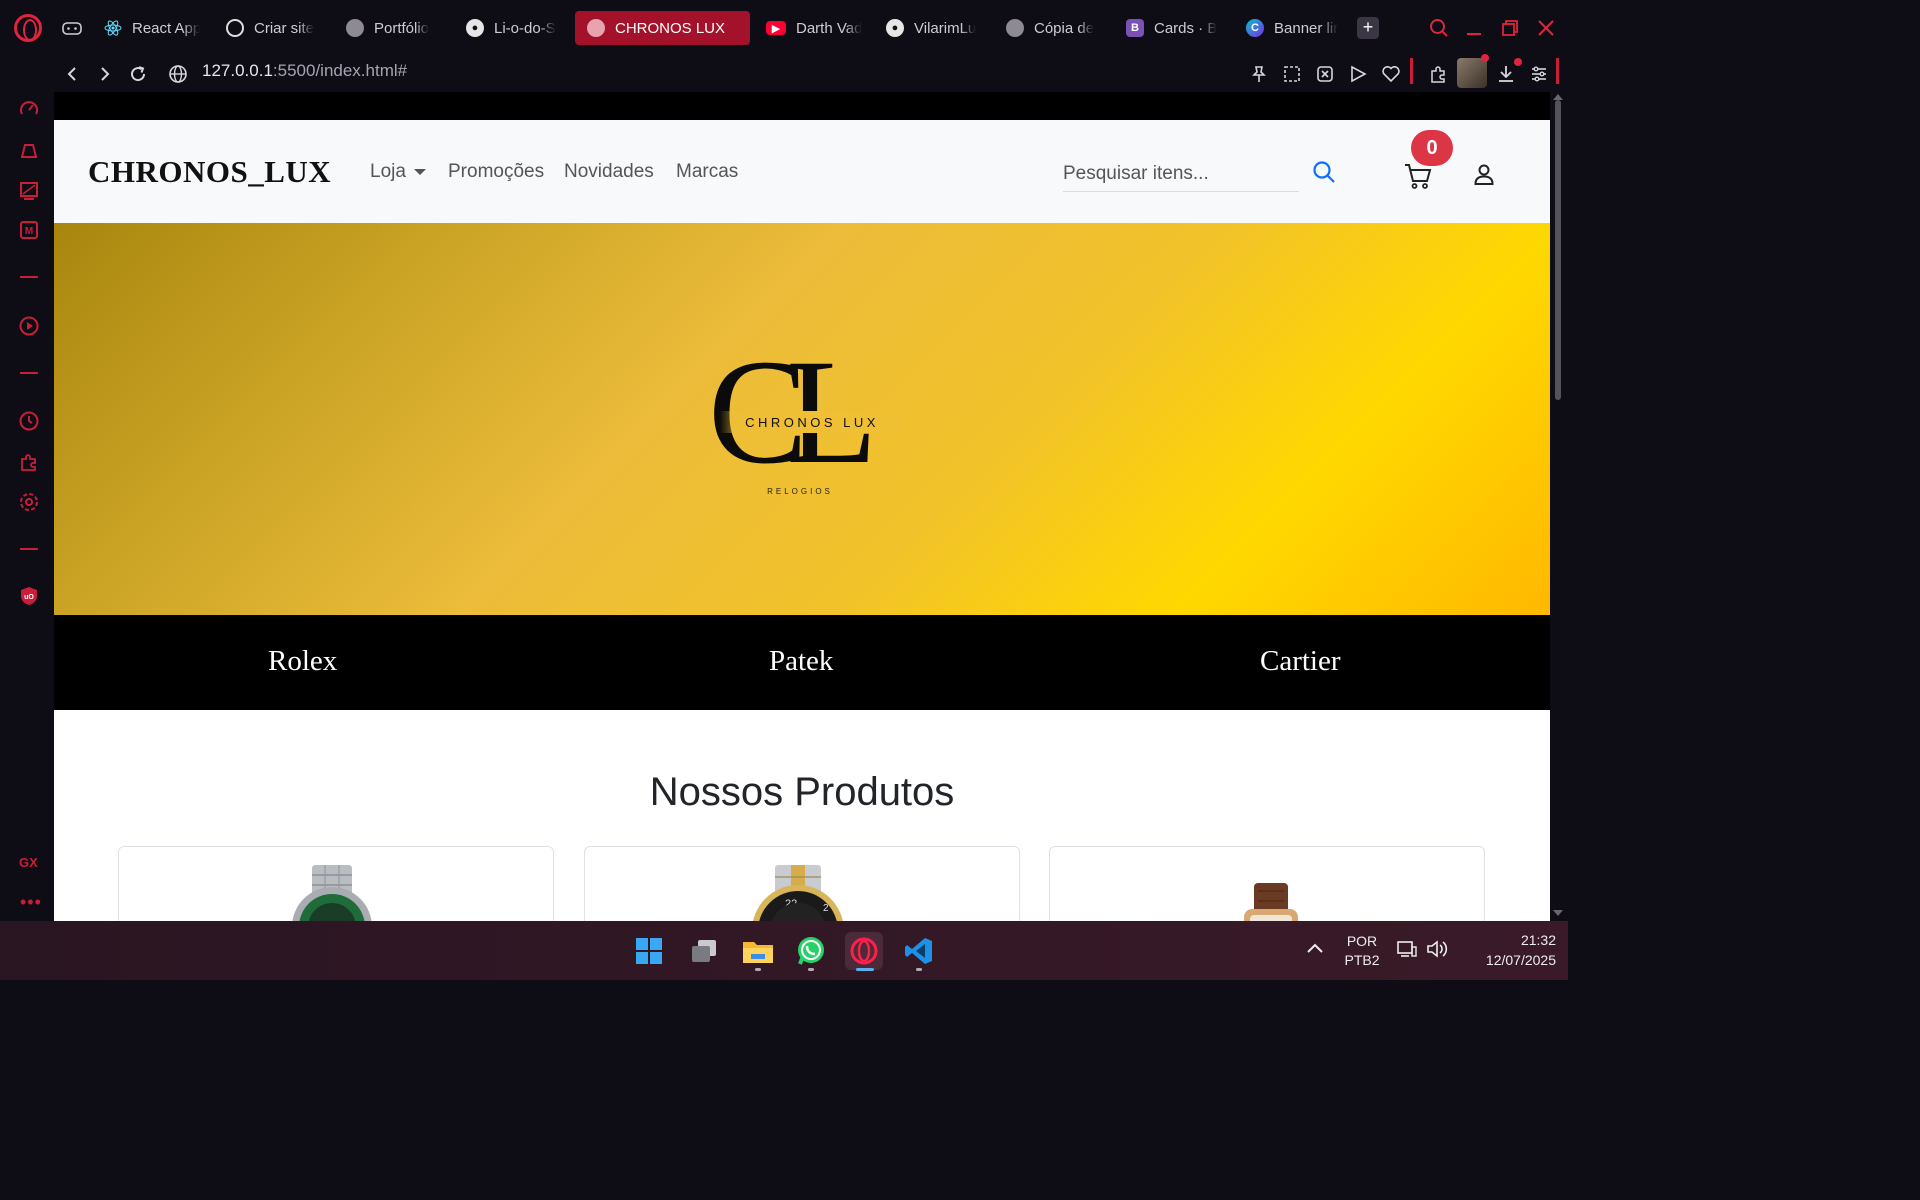 This screenshot has height=1200, width=1920. I want to click on github-icon: ●, so click(475, 28).